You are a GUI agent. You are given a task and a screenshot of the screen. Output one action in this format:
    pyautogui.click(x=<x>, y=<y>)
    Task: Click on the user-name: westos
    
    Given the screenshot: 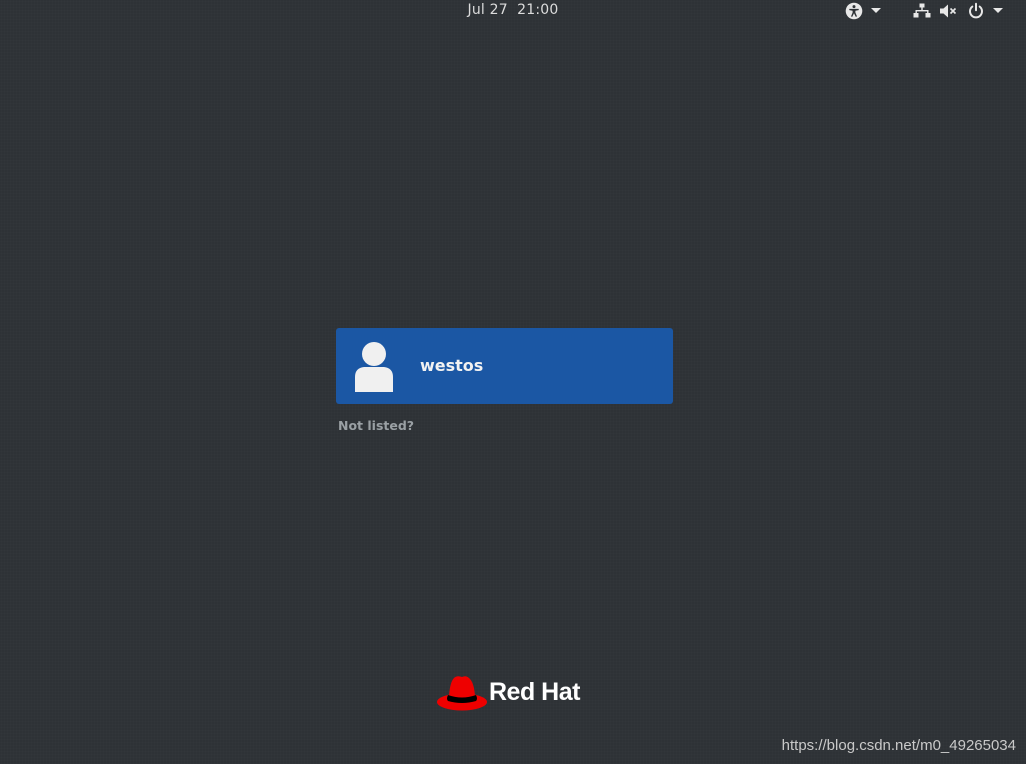 What is the action you would take?
    pyautogui.click(x=452, y=365)
    